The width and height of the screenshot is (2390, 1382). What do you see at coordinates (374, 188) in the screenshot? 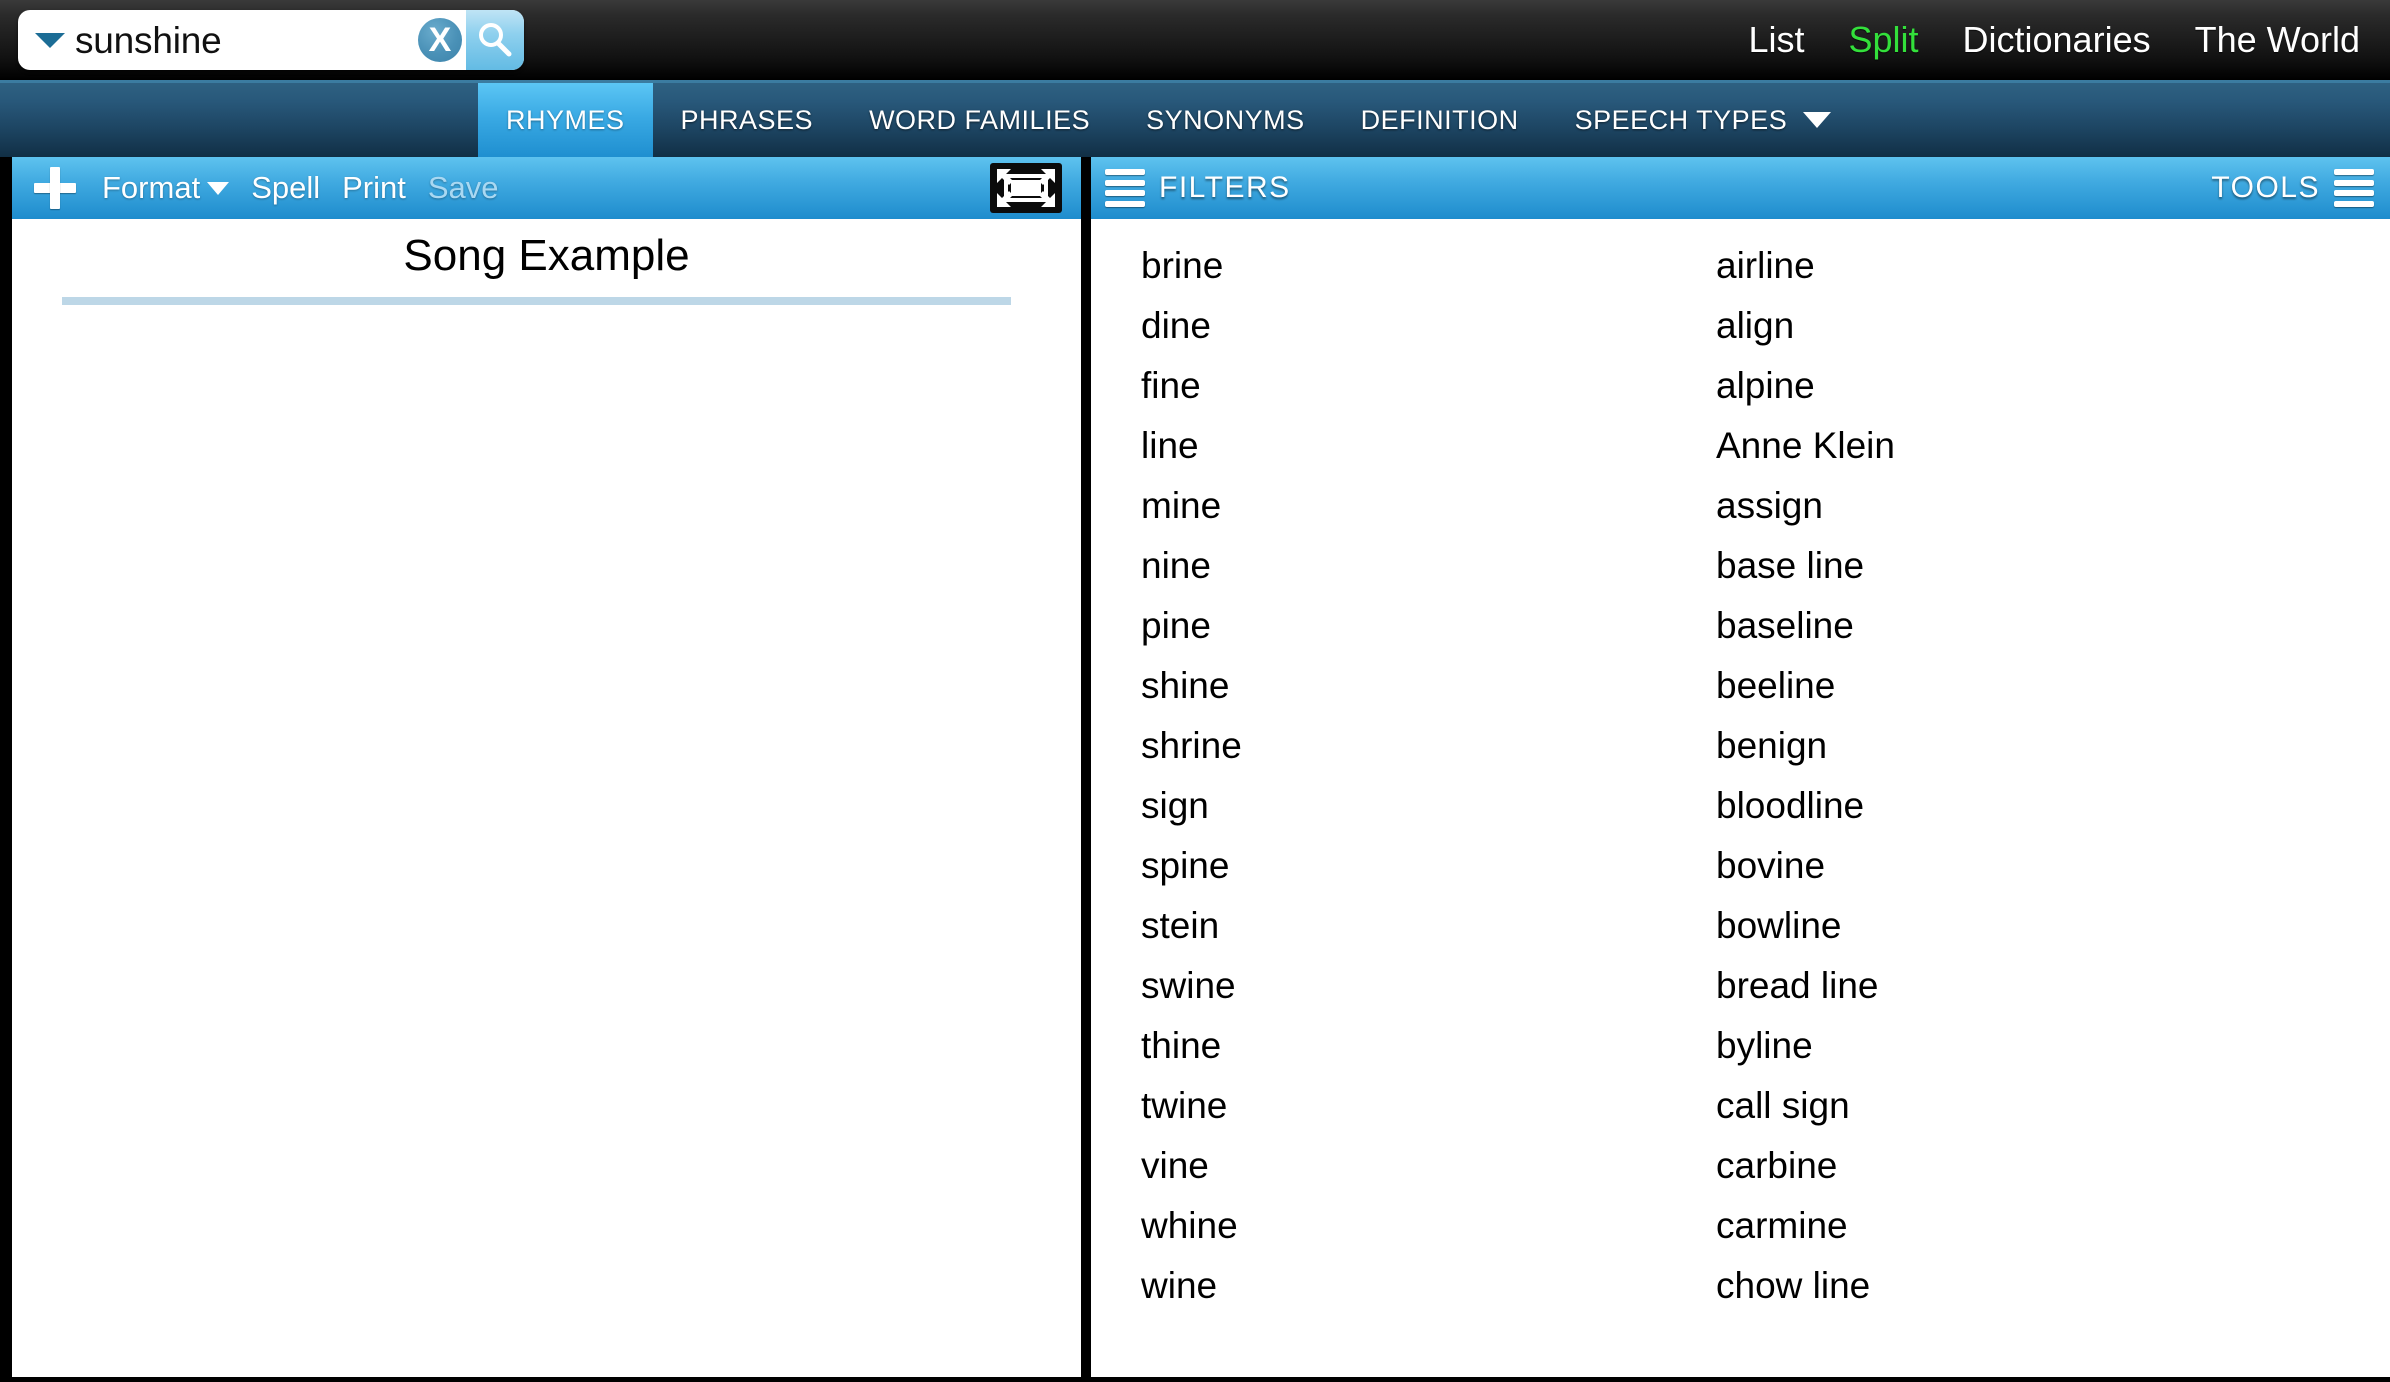
I see `print-button: Print` at bounding box center [374, 188].